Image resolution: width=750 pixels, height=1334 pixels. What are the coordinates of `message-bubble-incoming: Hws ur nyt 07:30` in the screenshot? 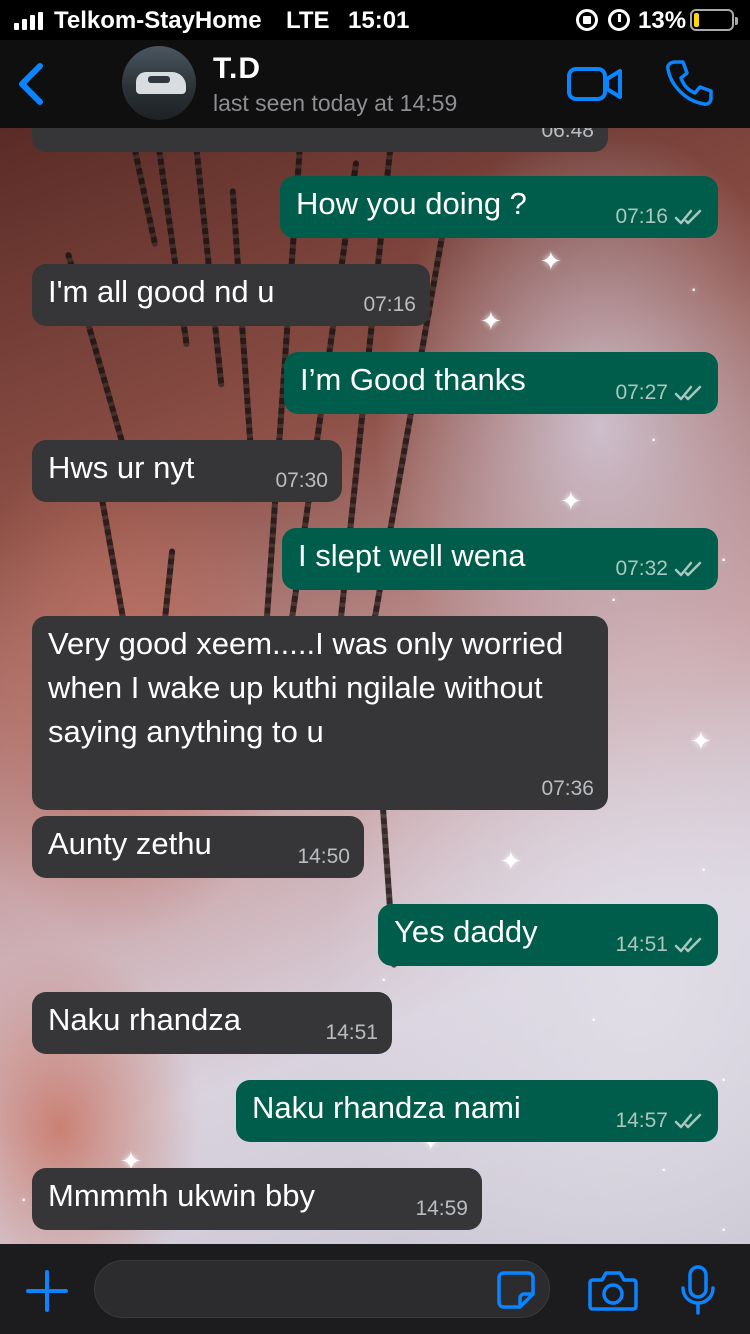 It's located at (187, 471).